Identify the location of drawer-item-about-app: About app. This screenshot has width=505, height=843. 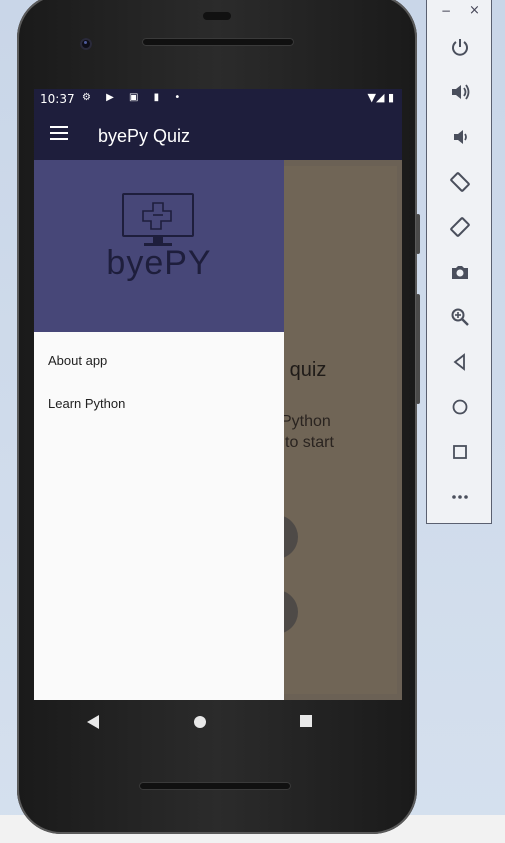
(77, 360).